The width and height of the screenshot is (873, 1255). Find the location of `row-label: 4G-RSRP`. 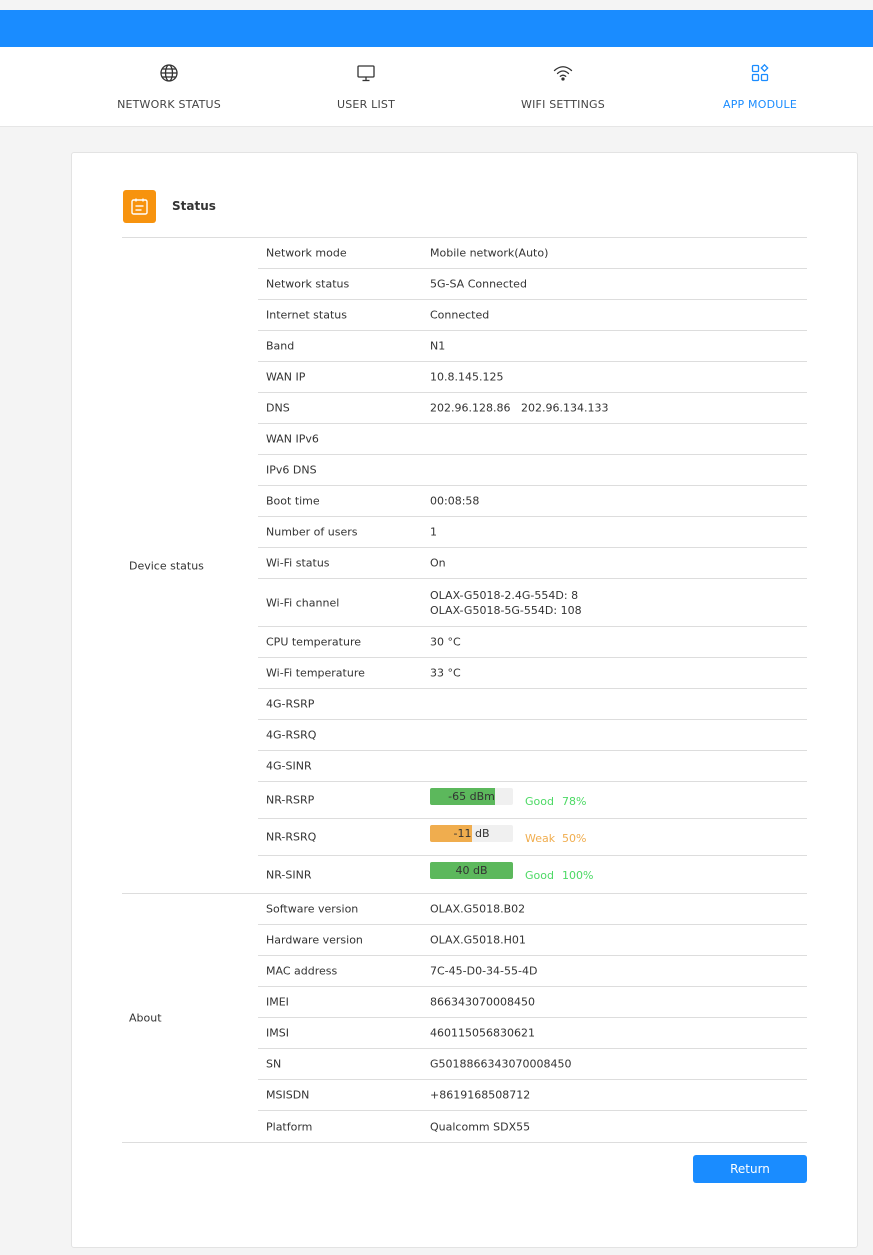

row-label: 4G-RSRP is located at coordinates (290, 704).